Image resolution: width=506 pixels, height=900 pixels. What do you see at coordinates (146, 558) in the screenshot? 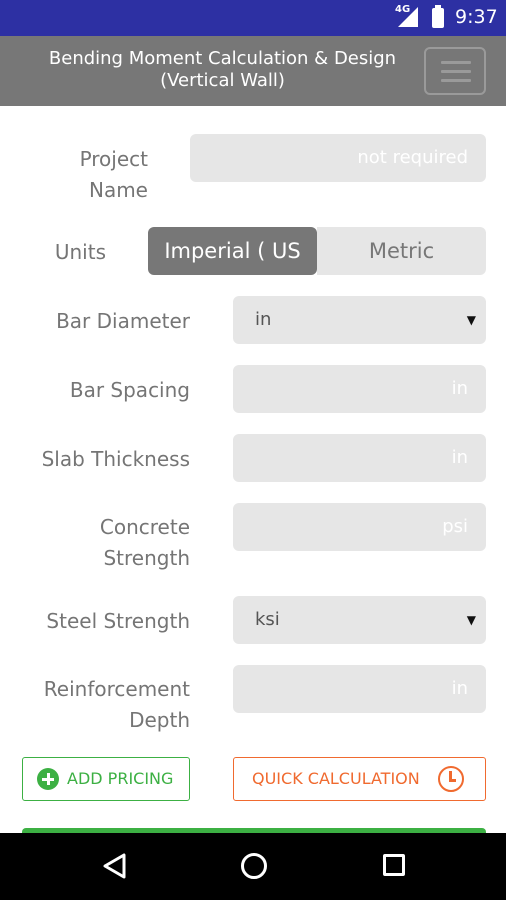
I see `concrete-strength-label-line2: Strength` at bounding box center [146, 558].